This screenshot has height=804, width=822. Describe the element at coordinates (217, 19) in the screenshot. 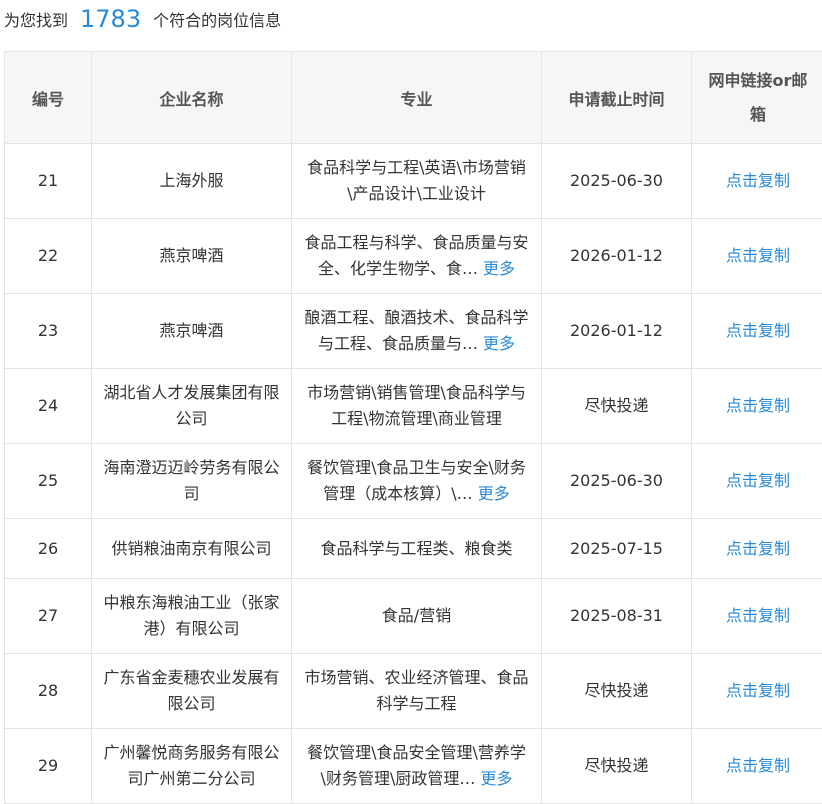

I see `summary-suffix: 个符合的岗位信息` at that location.